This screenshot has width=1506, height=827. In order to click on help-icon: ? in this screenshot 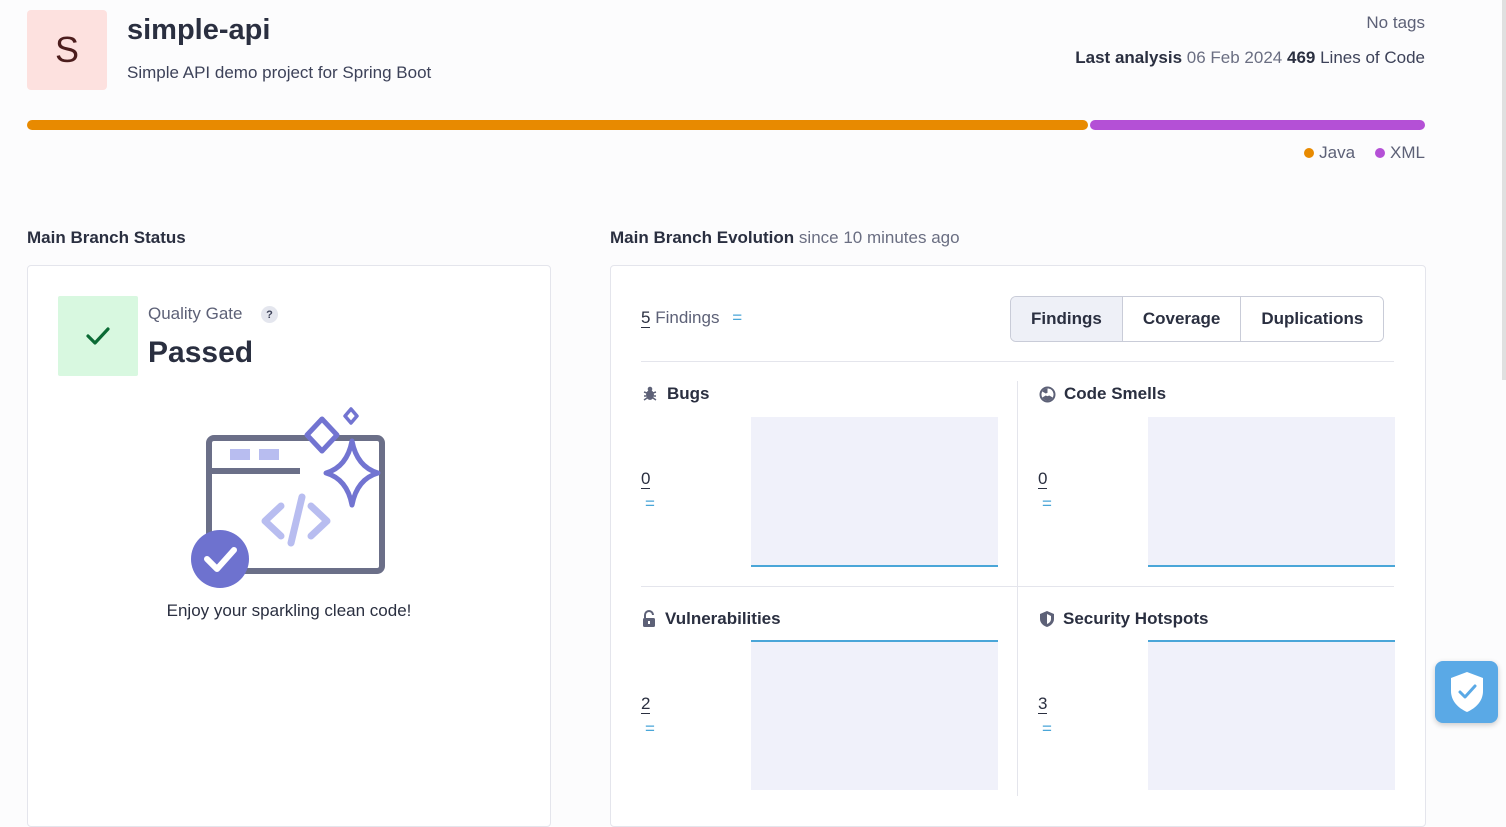, I will do `click(269, 314)`.